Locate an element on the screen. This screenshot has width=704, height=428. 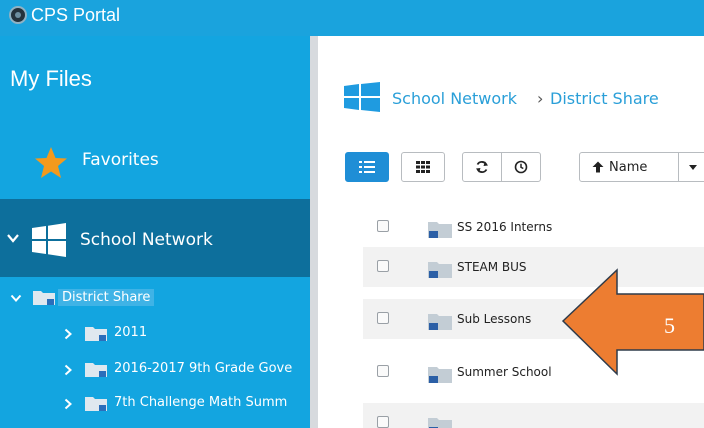
tree-item-7th-challenge-math: 7th Challenge Math Summ is located at coordinates (186, 405).